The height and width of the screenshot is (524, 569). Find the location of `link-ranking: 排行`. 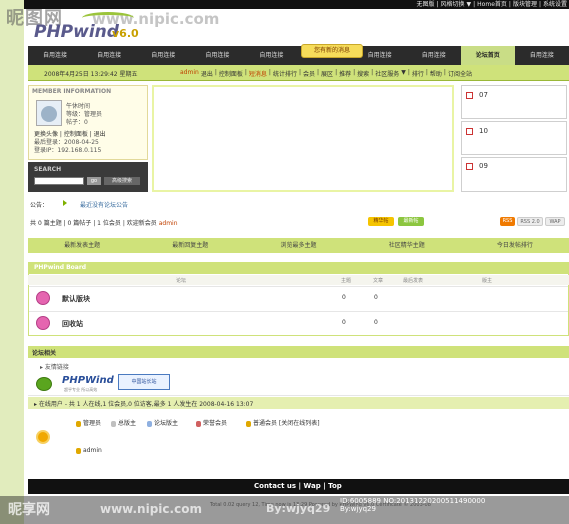

link-ranking: 排行 is located at coordinates (418, 73).